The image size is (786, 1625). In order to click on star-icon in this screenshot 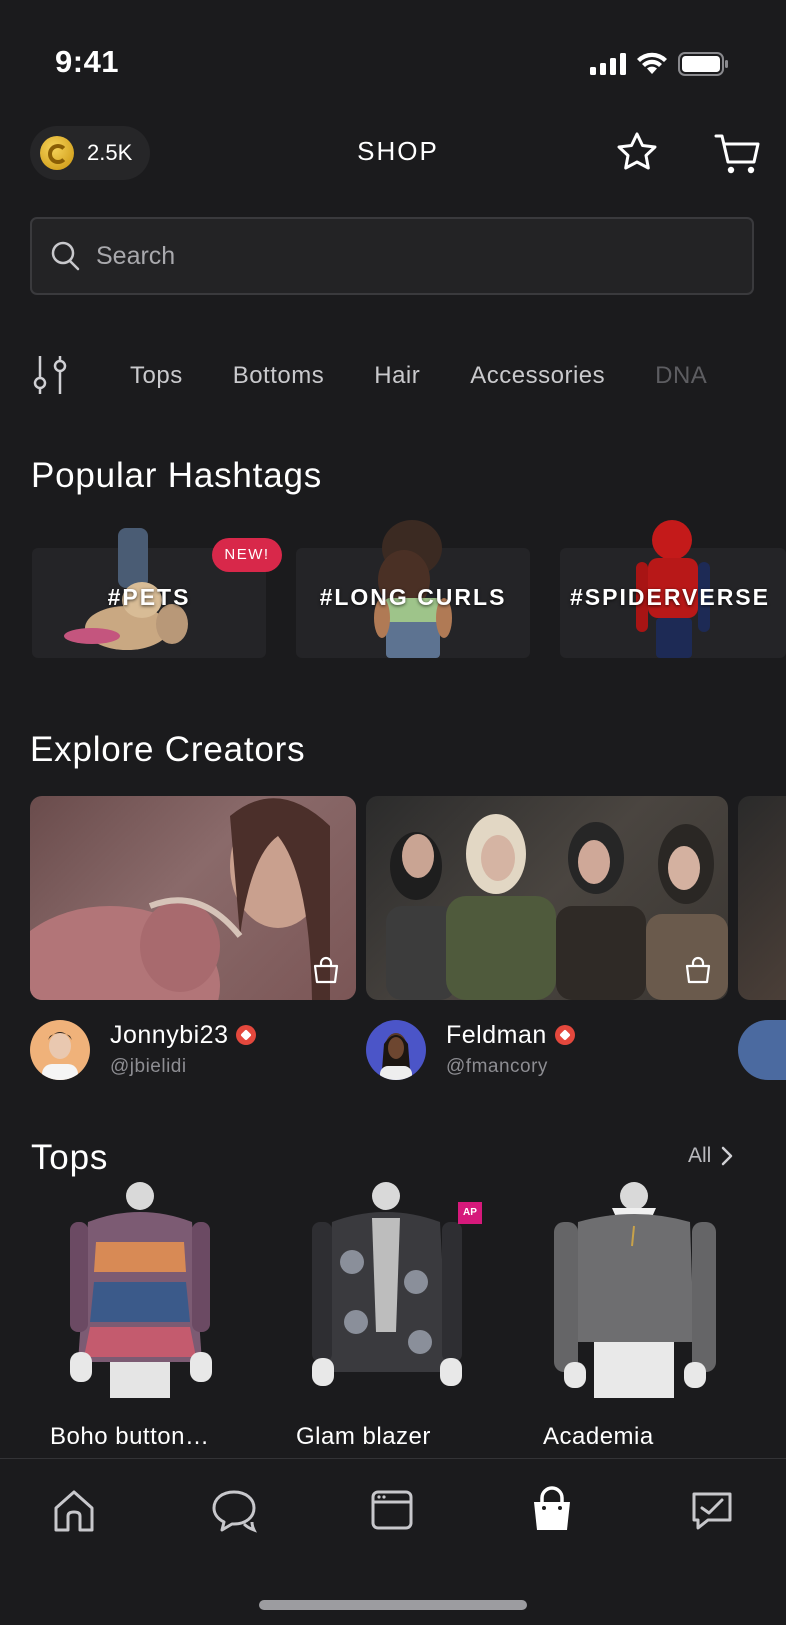, I will do `click(637, 151)`.